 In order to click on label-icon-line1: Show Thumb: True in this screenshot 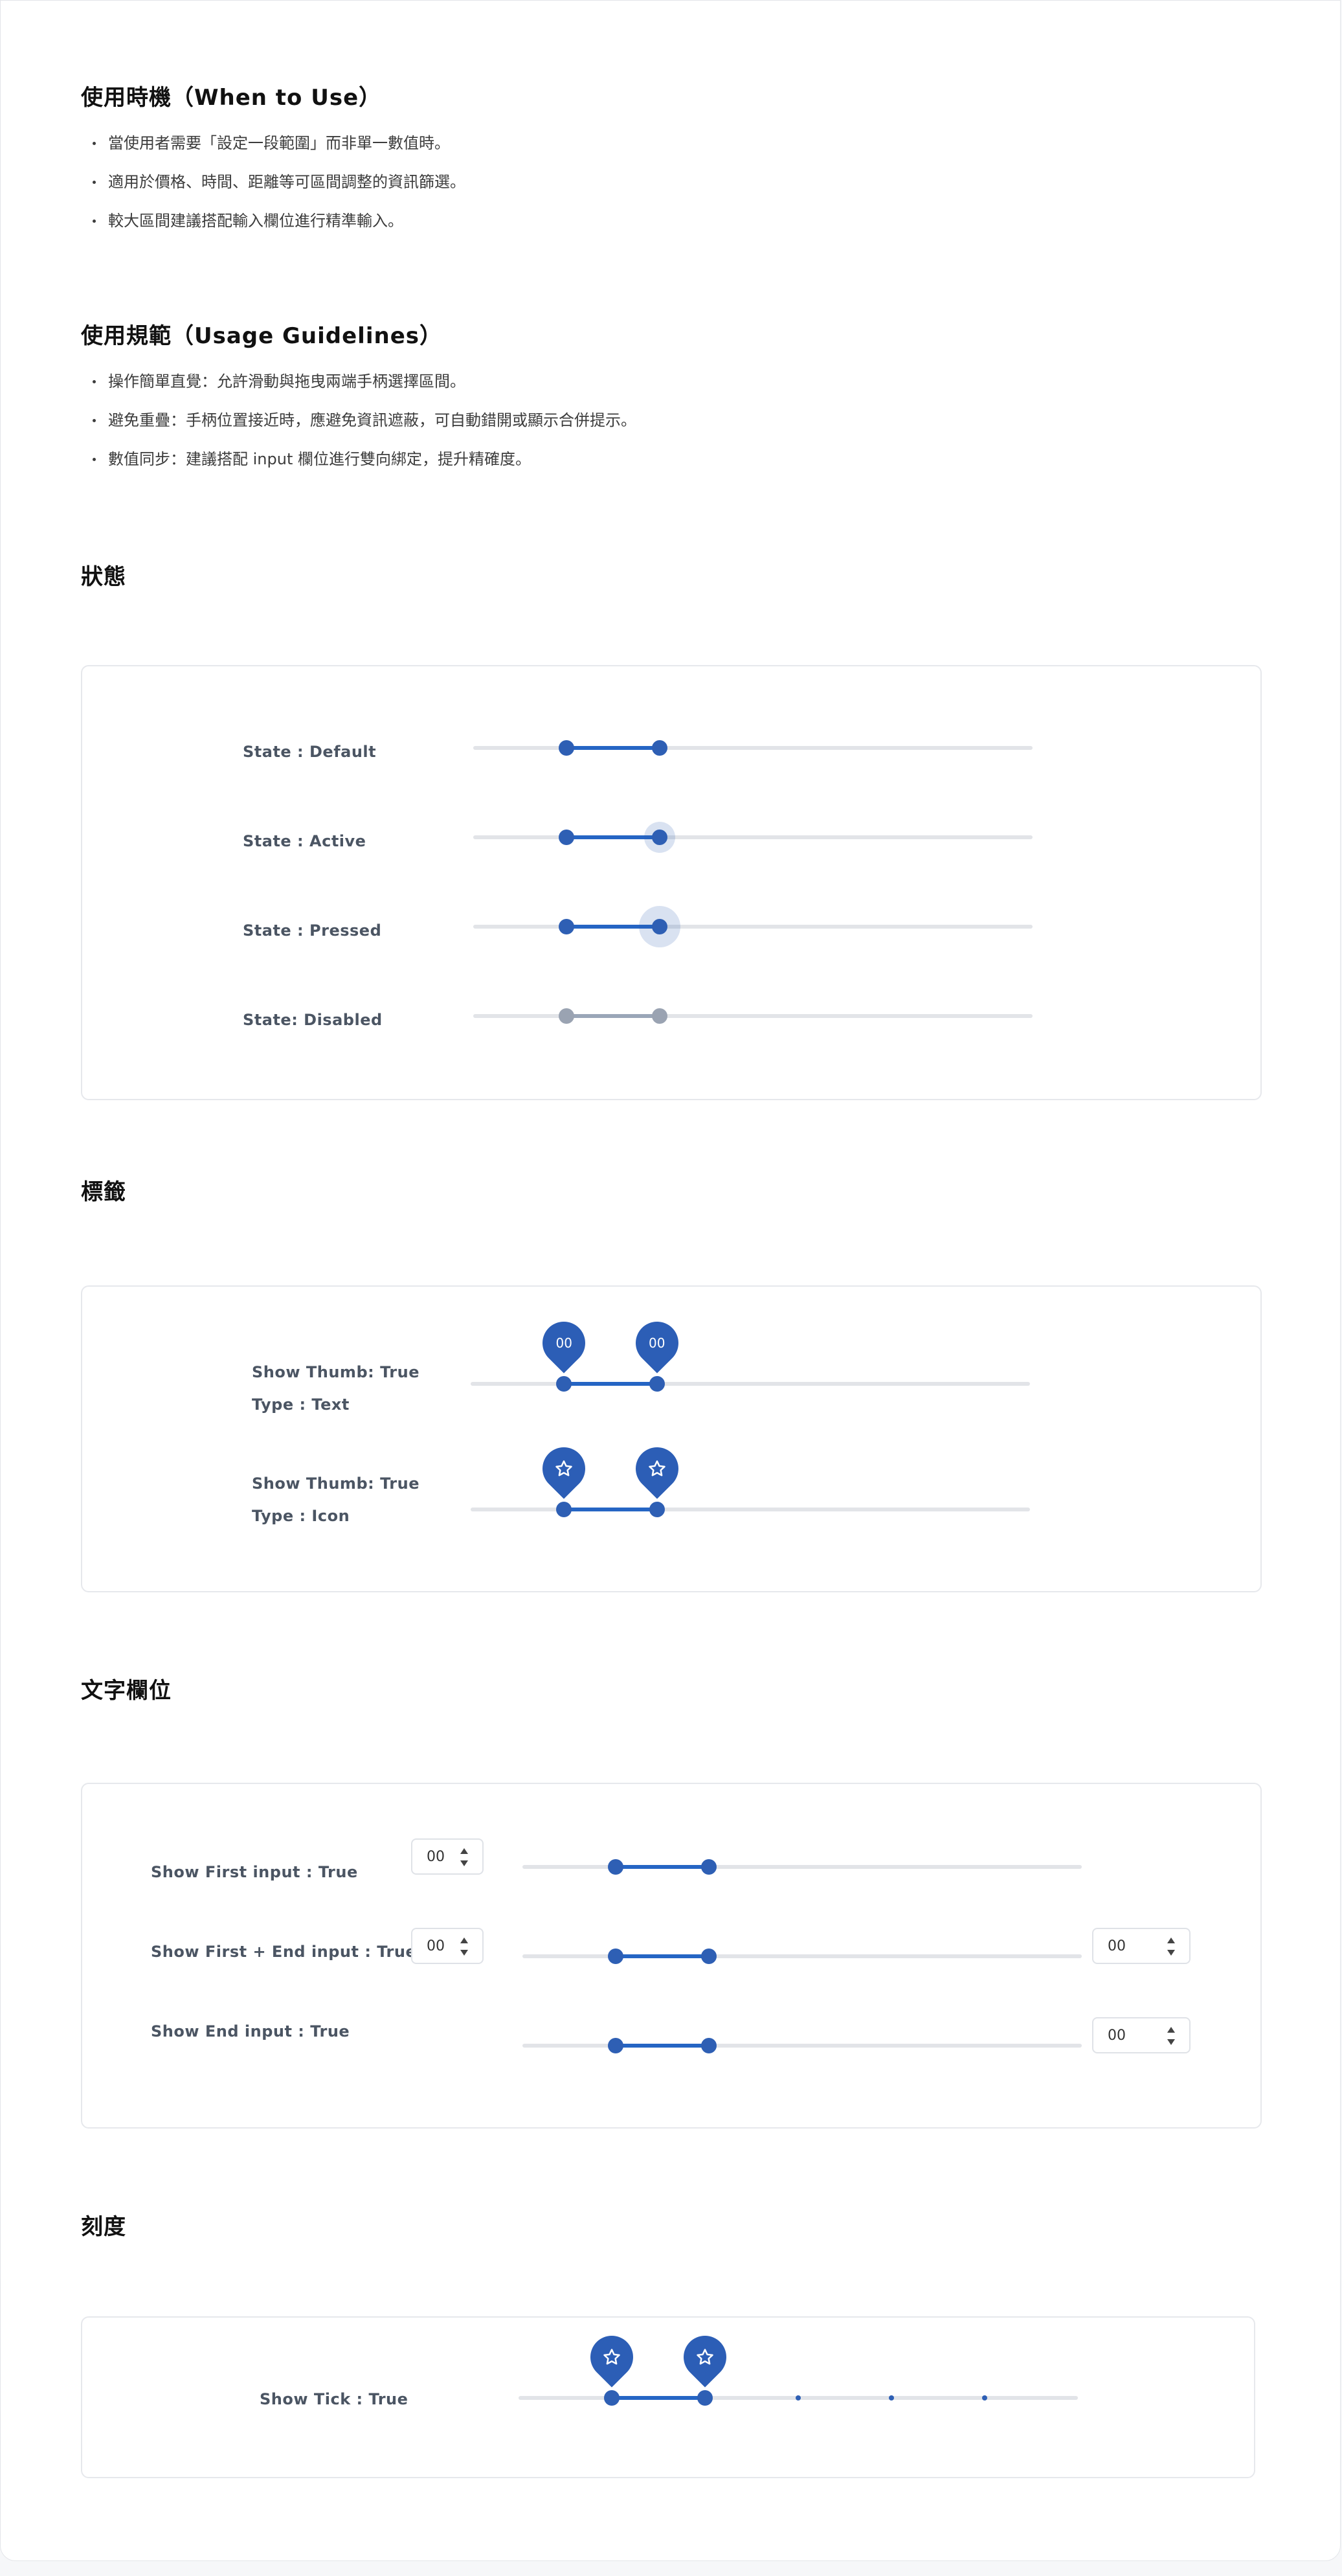, I will do `click(336, 1483)`.